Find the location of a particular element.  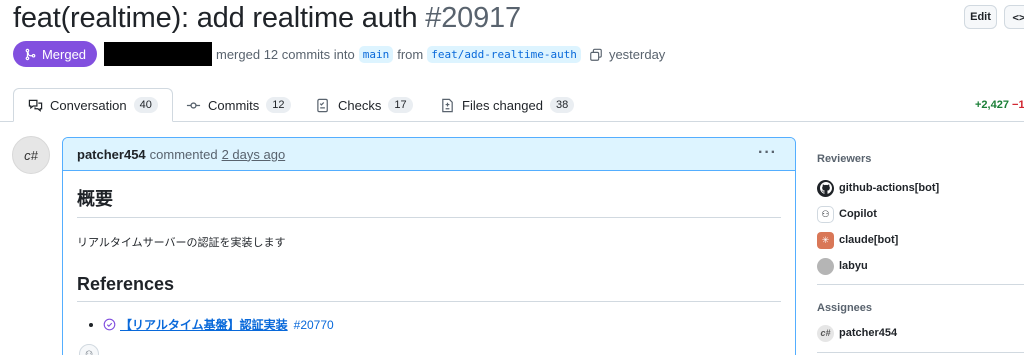

comment-action: commented is located at coordinates (183, 154).